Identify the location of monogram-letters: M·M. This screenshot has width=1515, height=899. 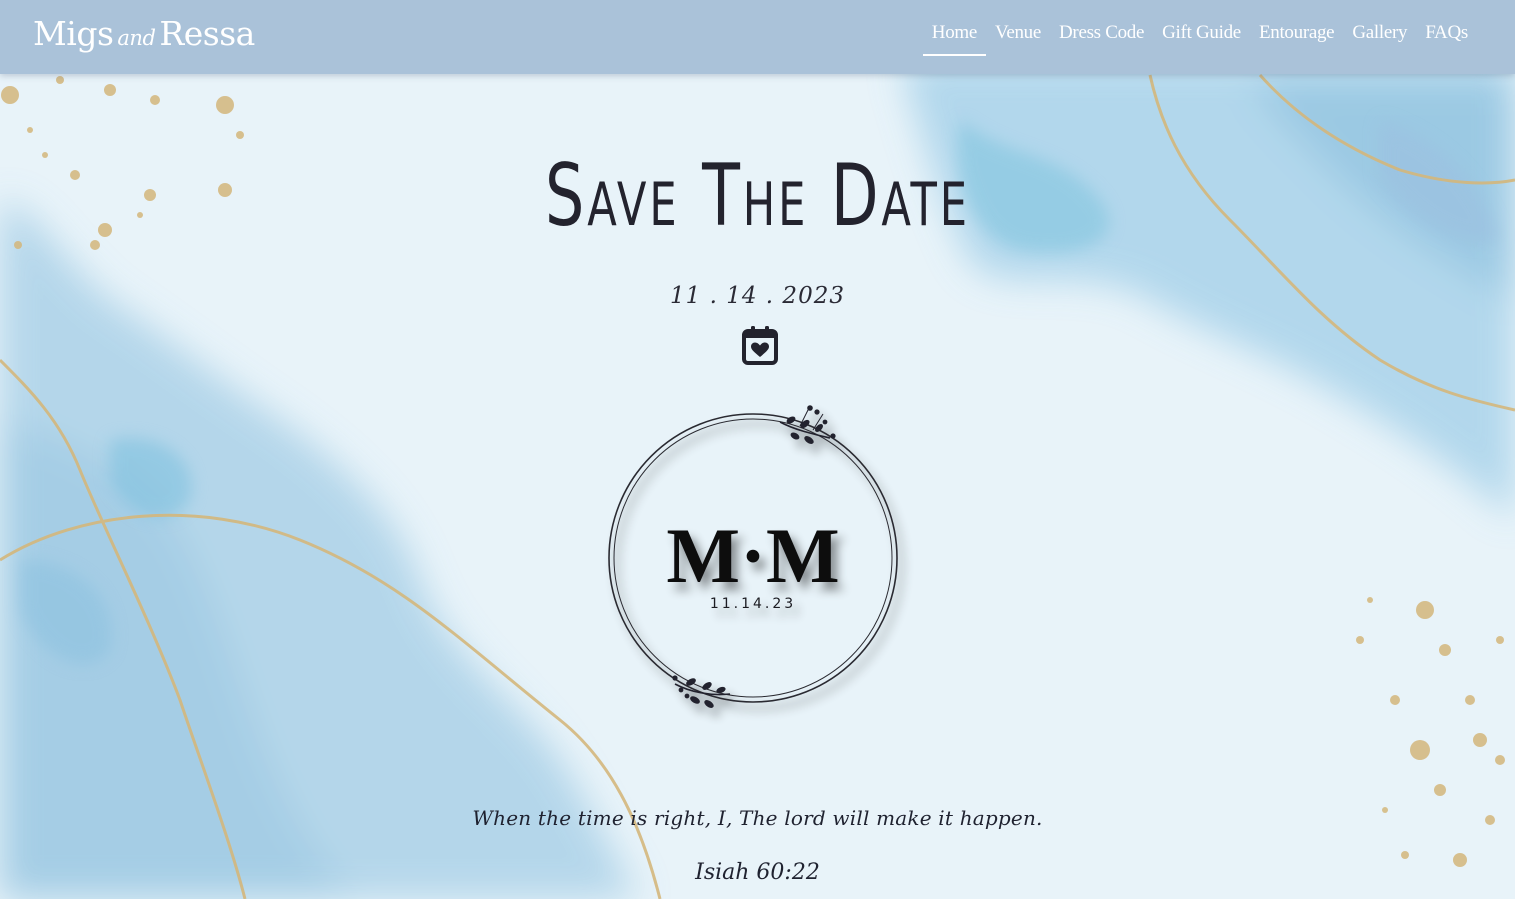
(752, 555).